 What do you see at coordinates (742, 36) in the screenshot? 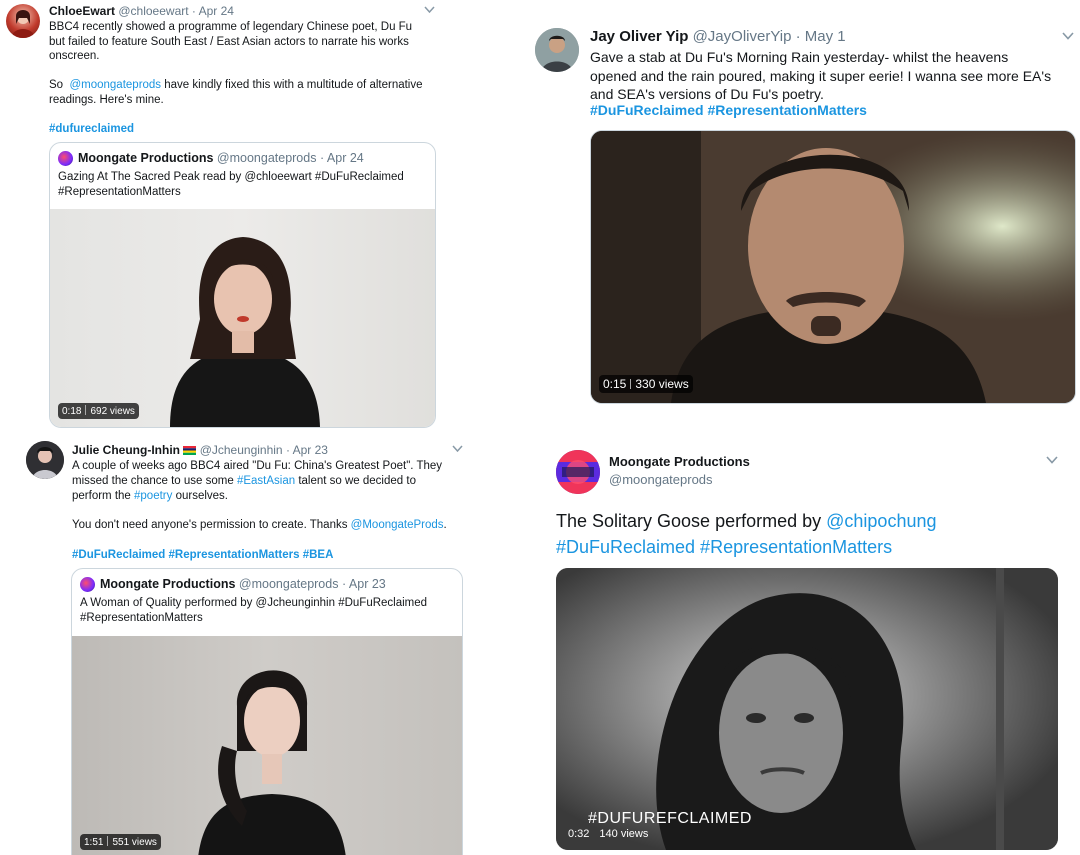
I see `tweet-author-handle: @JayOliverYip` at bounding box center [742, 36].